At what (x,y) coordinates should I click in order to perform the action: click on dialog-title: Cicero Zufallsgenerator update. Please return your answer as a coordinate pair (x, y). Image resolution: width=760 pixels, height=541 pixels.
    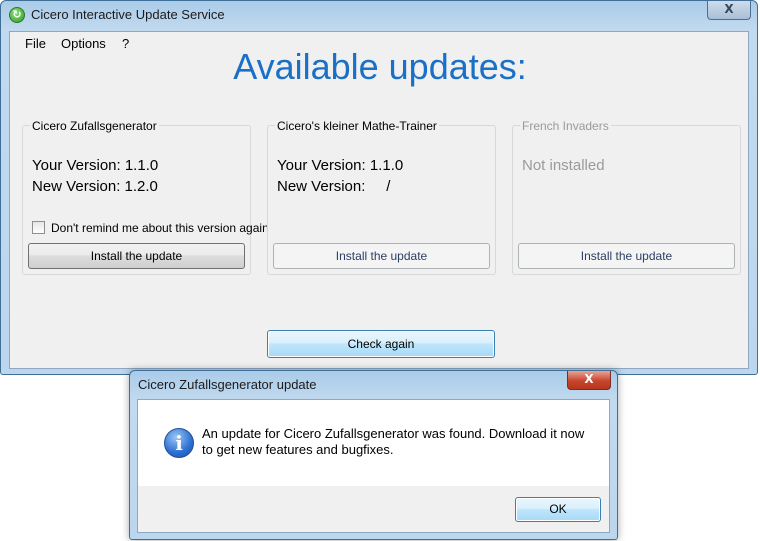
    Looking at the image, I should click on (227, 384).